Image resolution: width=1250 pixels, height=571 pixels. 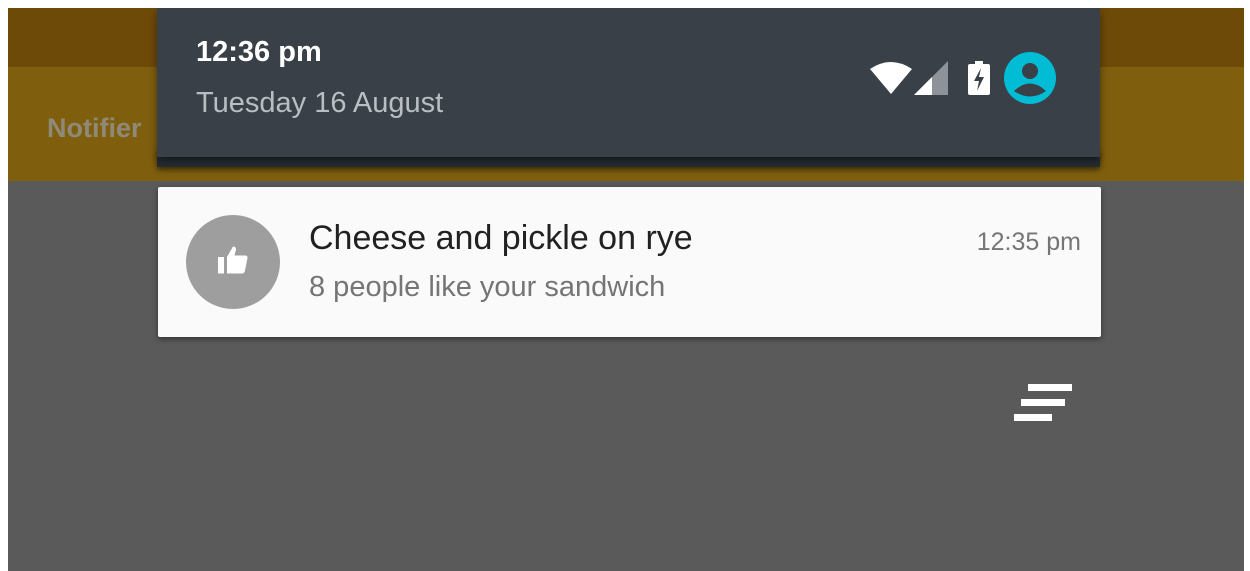 I want to click on wifi-icon, so click(x=891, y=78).